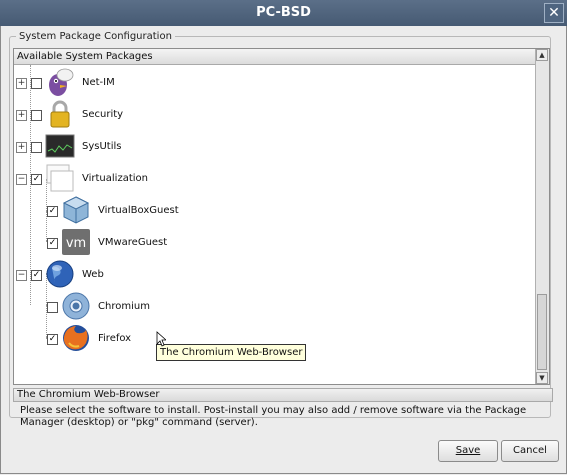 This screenshot has height=475, width=567. What do you see at coordinates (52, 243) in the screenshot?
I see `checkbox-vmwareguest: ✓` at bounding box center [52, 243].